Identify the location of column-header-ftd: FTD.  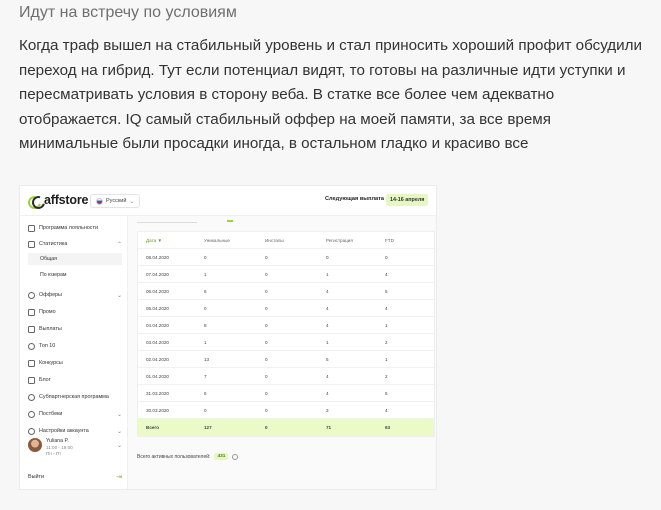
(389, 240).